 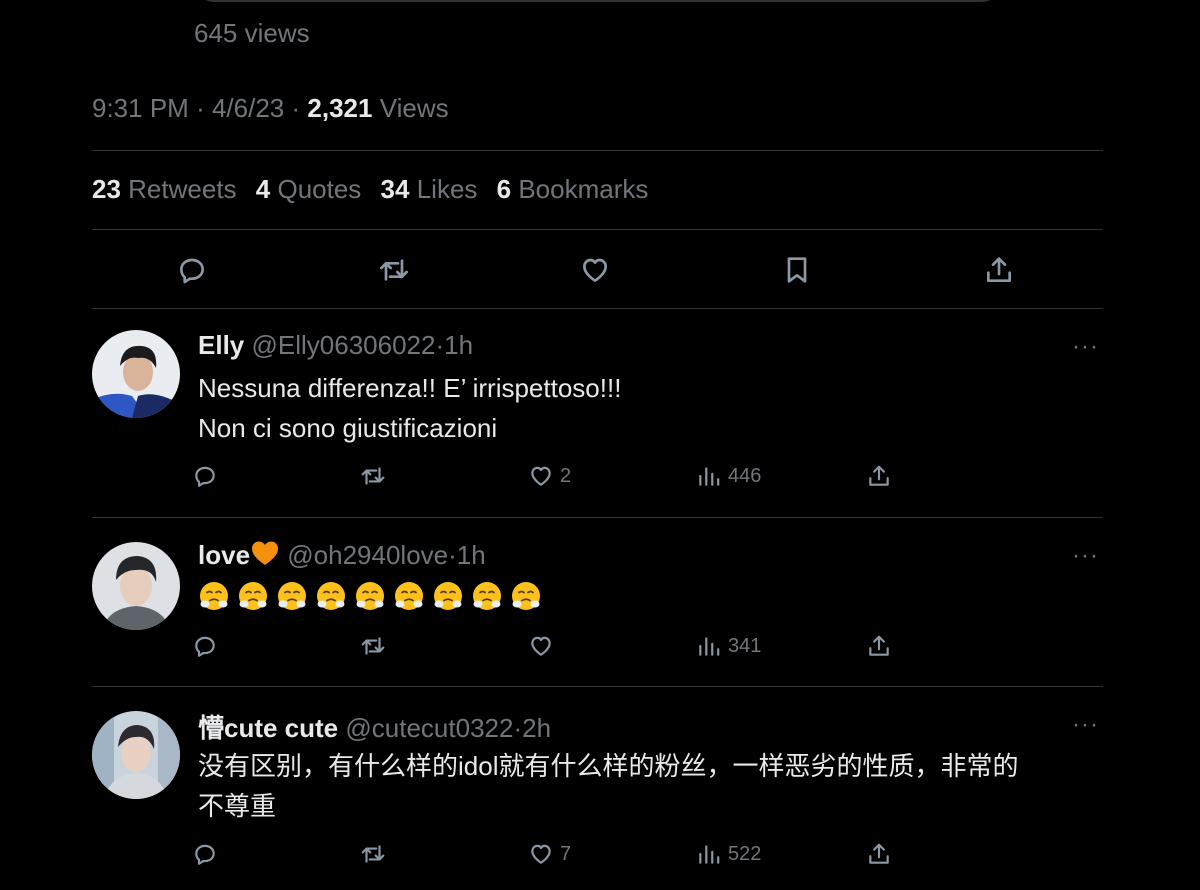 I want to click on quoted-tweet-views: 645 views, so click(x=252, y=33).